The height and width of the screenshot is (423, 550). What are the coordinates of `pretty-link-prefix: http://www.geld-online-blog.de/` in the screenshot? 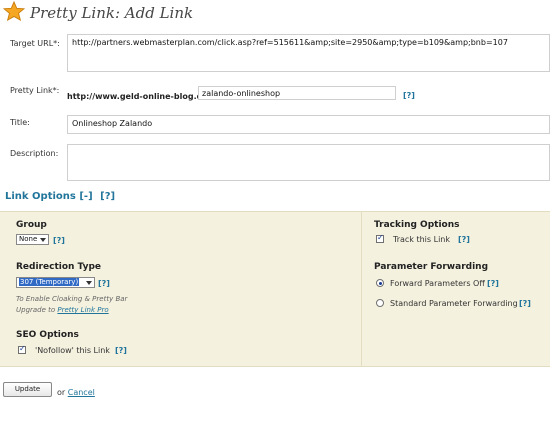 It's located at (139, 96).